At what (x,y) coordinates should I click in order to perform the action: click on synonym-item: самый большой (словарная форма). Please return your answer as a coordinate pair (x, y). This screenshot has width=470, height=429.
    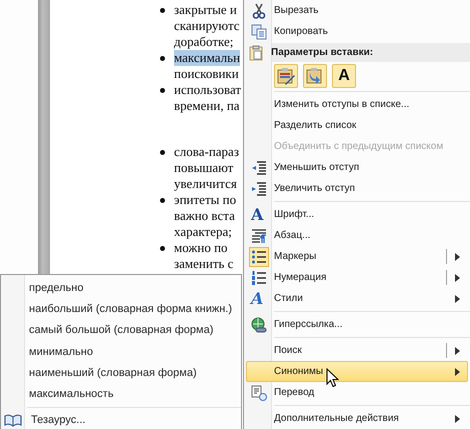
    Looking at the image, I should click on (121, 330).